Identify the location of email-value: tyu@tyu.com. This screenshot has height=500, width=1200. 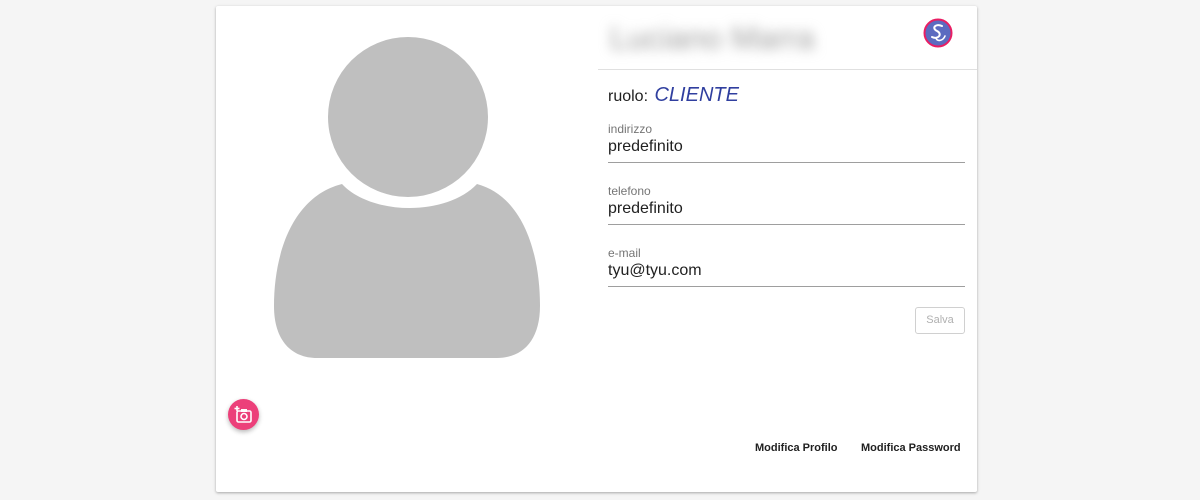
(655, 271).